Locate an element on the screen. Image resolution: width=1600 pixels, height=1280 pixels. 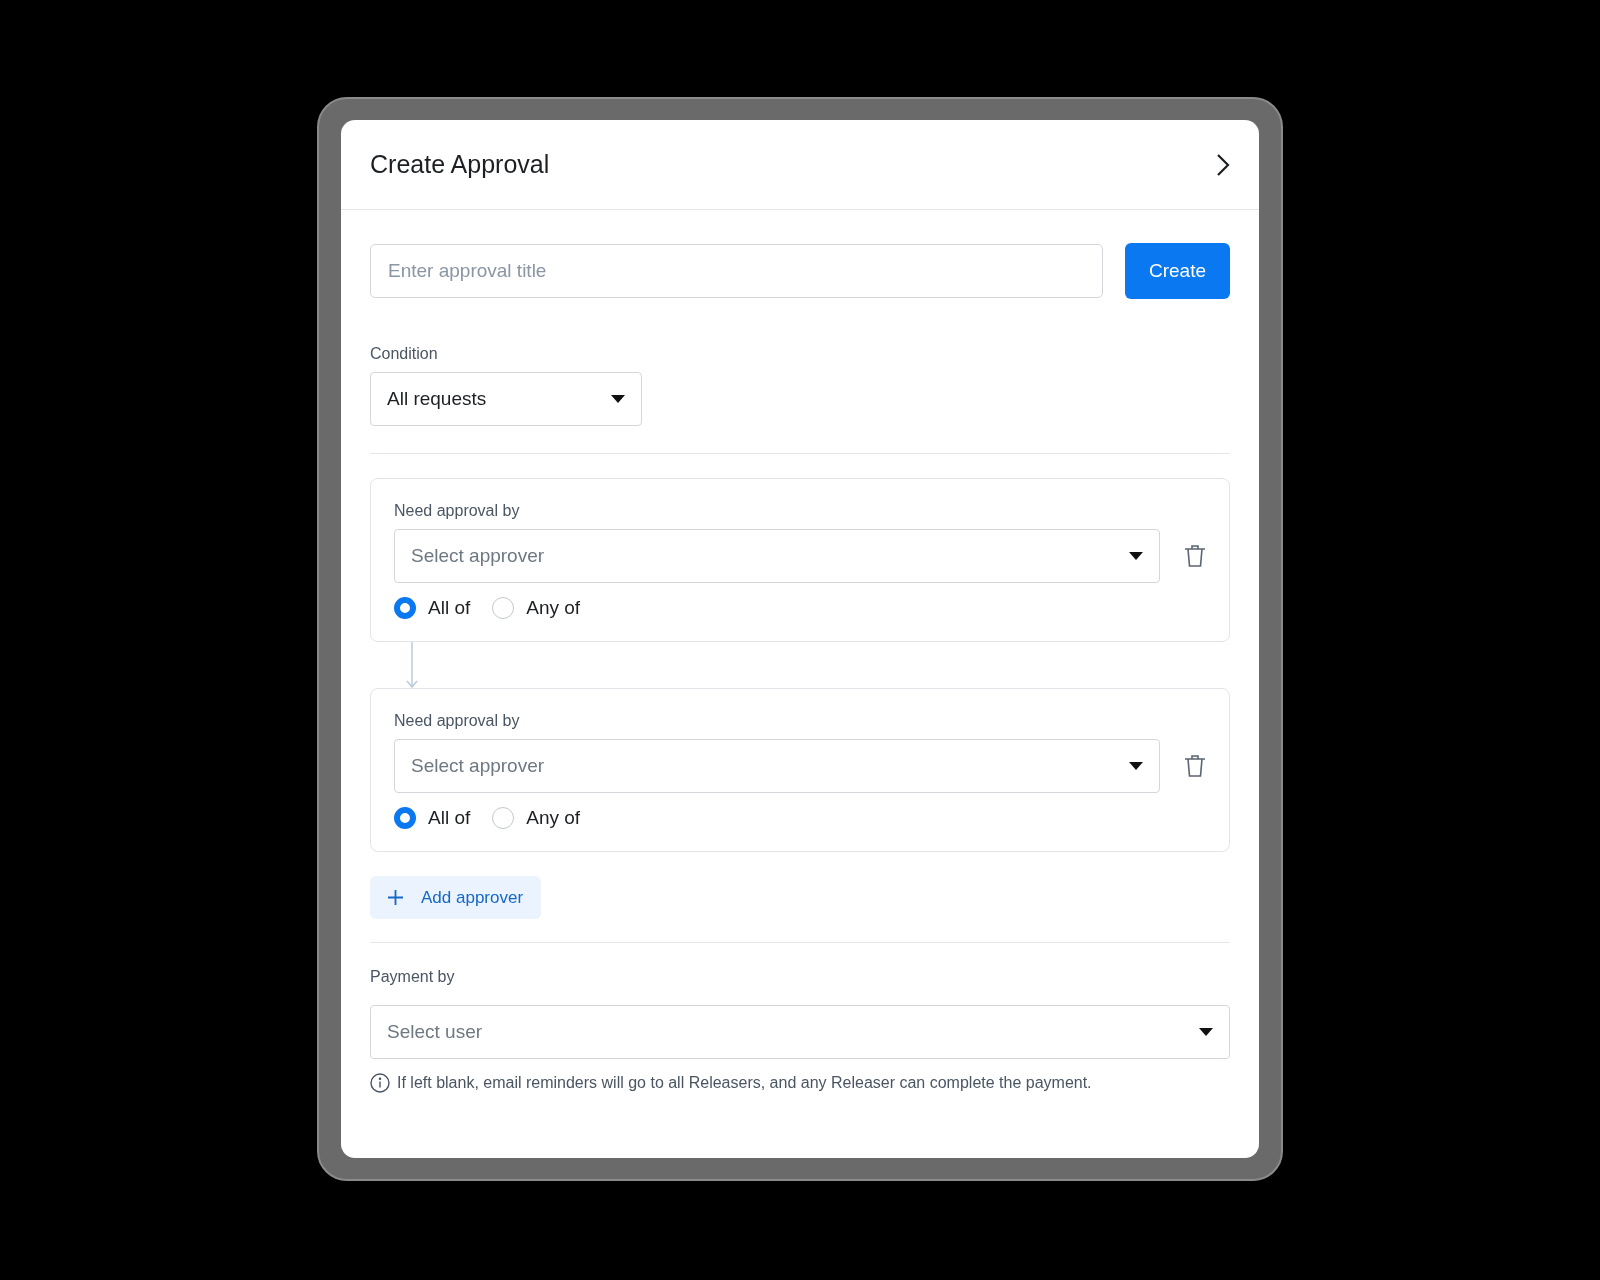
chevron-right-icon is located at coordinates (1223, 164).